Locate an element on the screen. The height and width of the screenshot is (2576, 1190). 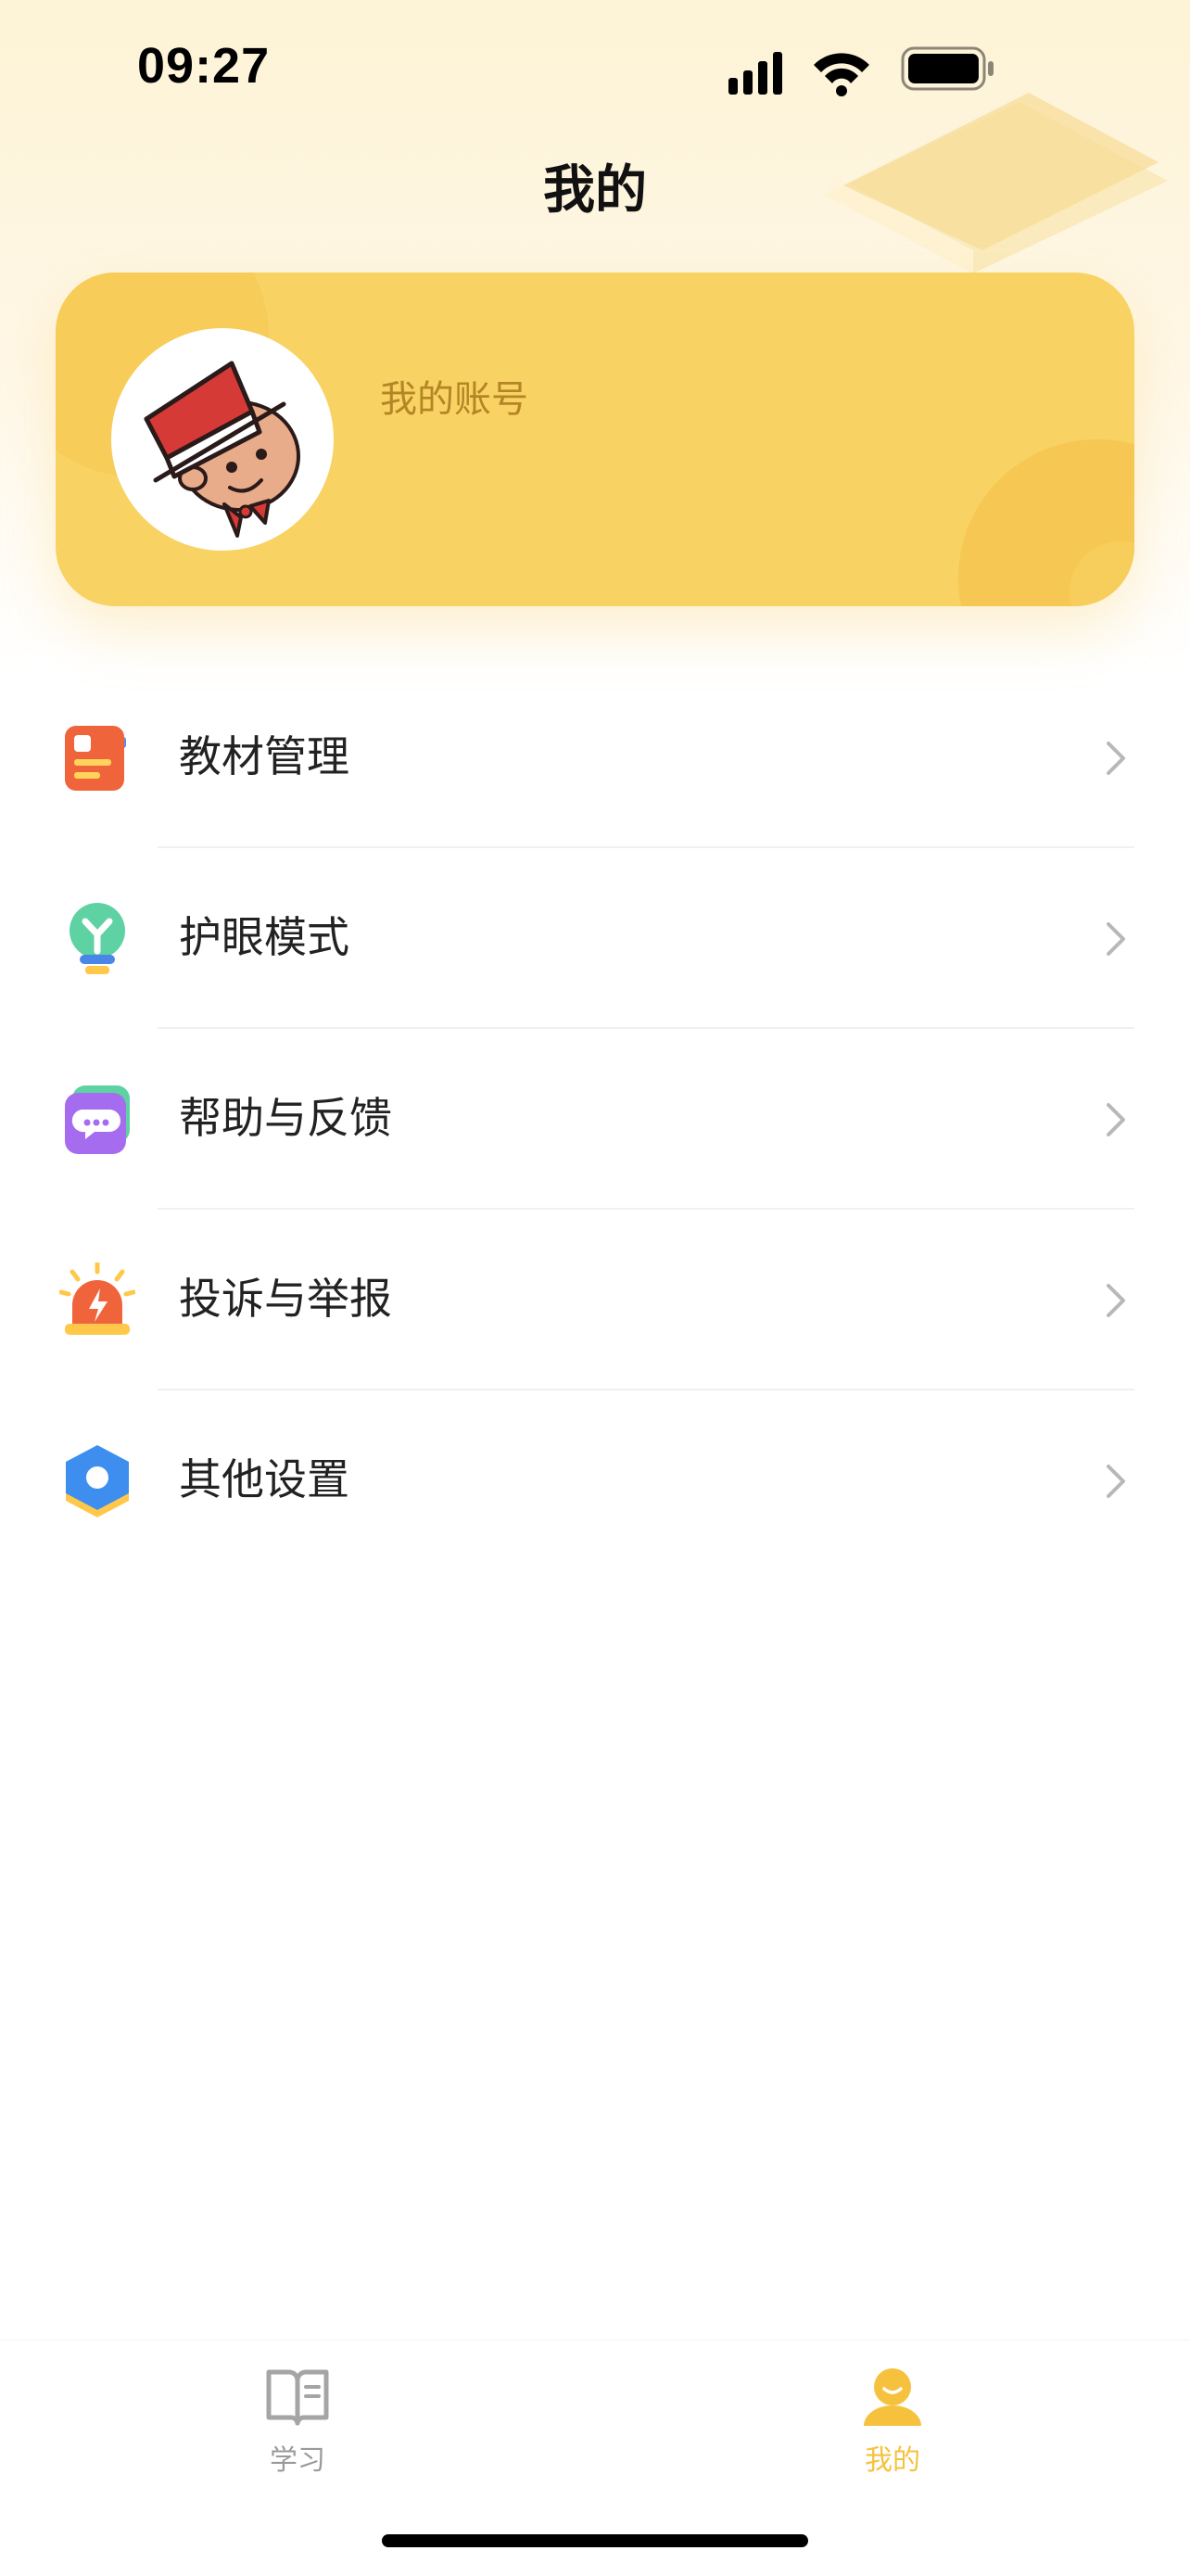
menu-item-other-settings: 其他设置 is located at coordinates (595, 1480).